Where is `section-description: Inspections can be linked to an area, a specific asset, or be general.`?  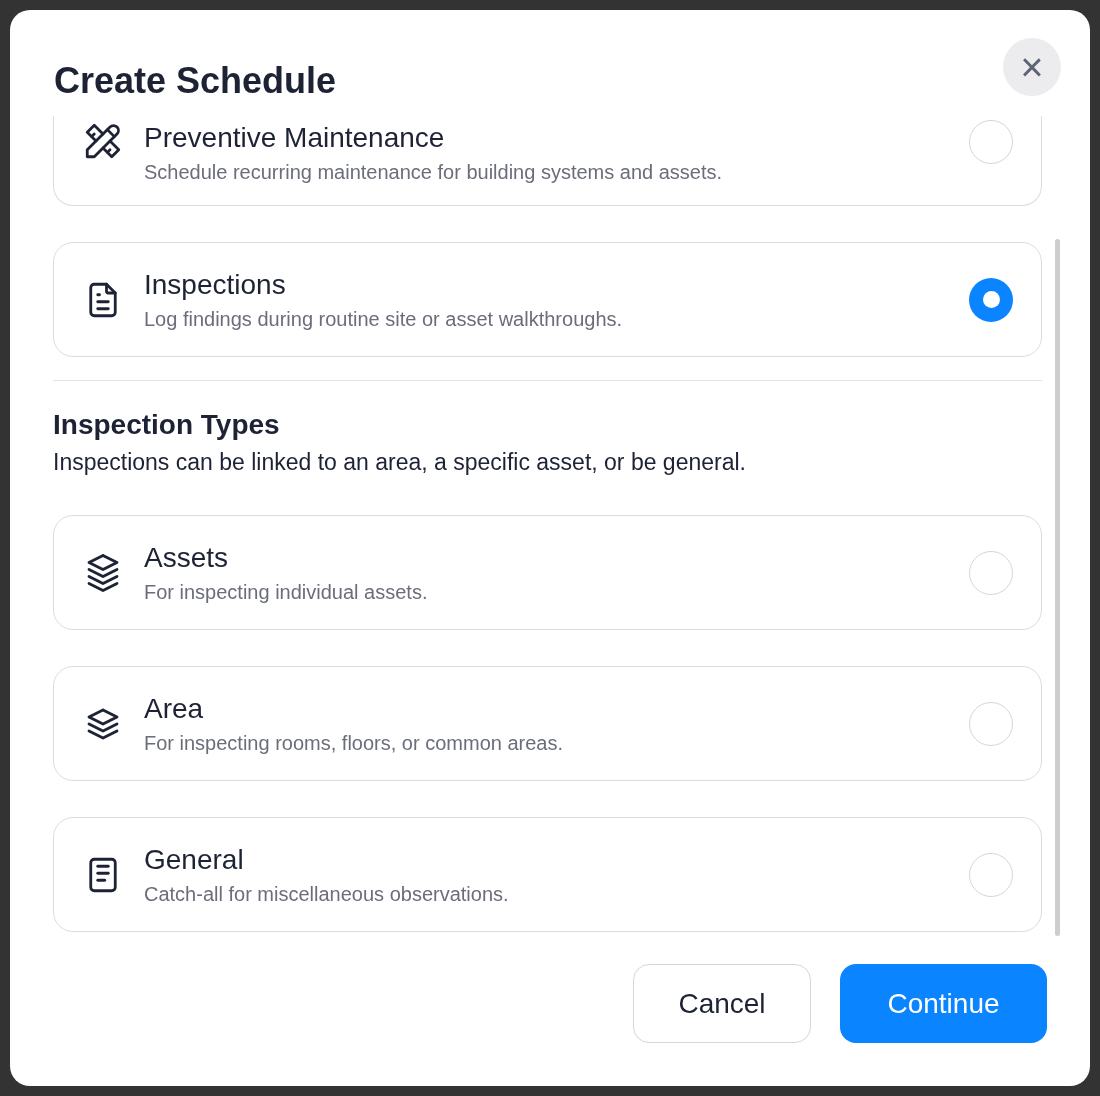 section-description: Inspections can be linked to an area, a specific asset, or be general. is located at coordinates (400, 462).